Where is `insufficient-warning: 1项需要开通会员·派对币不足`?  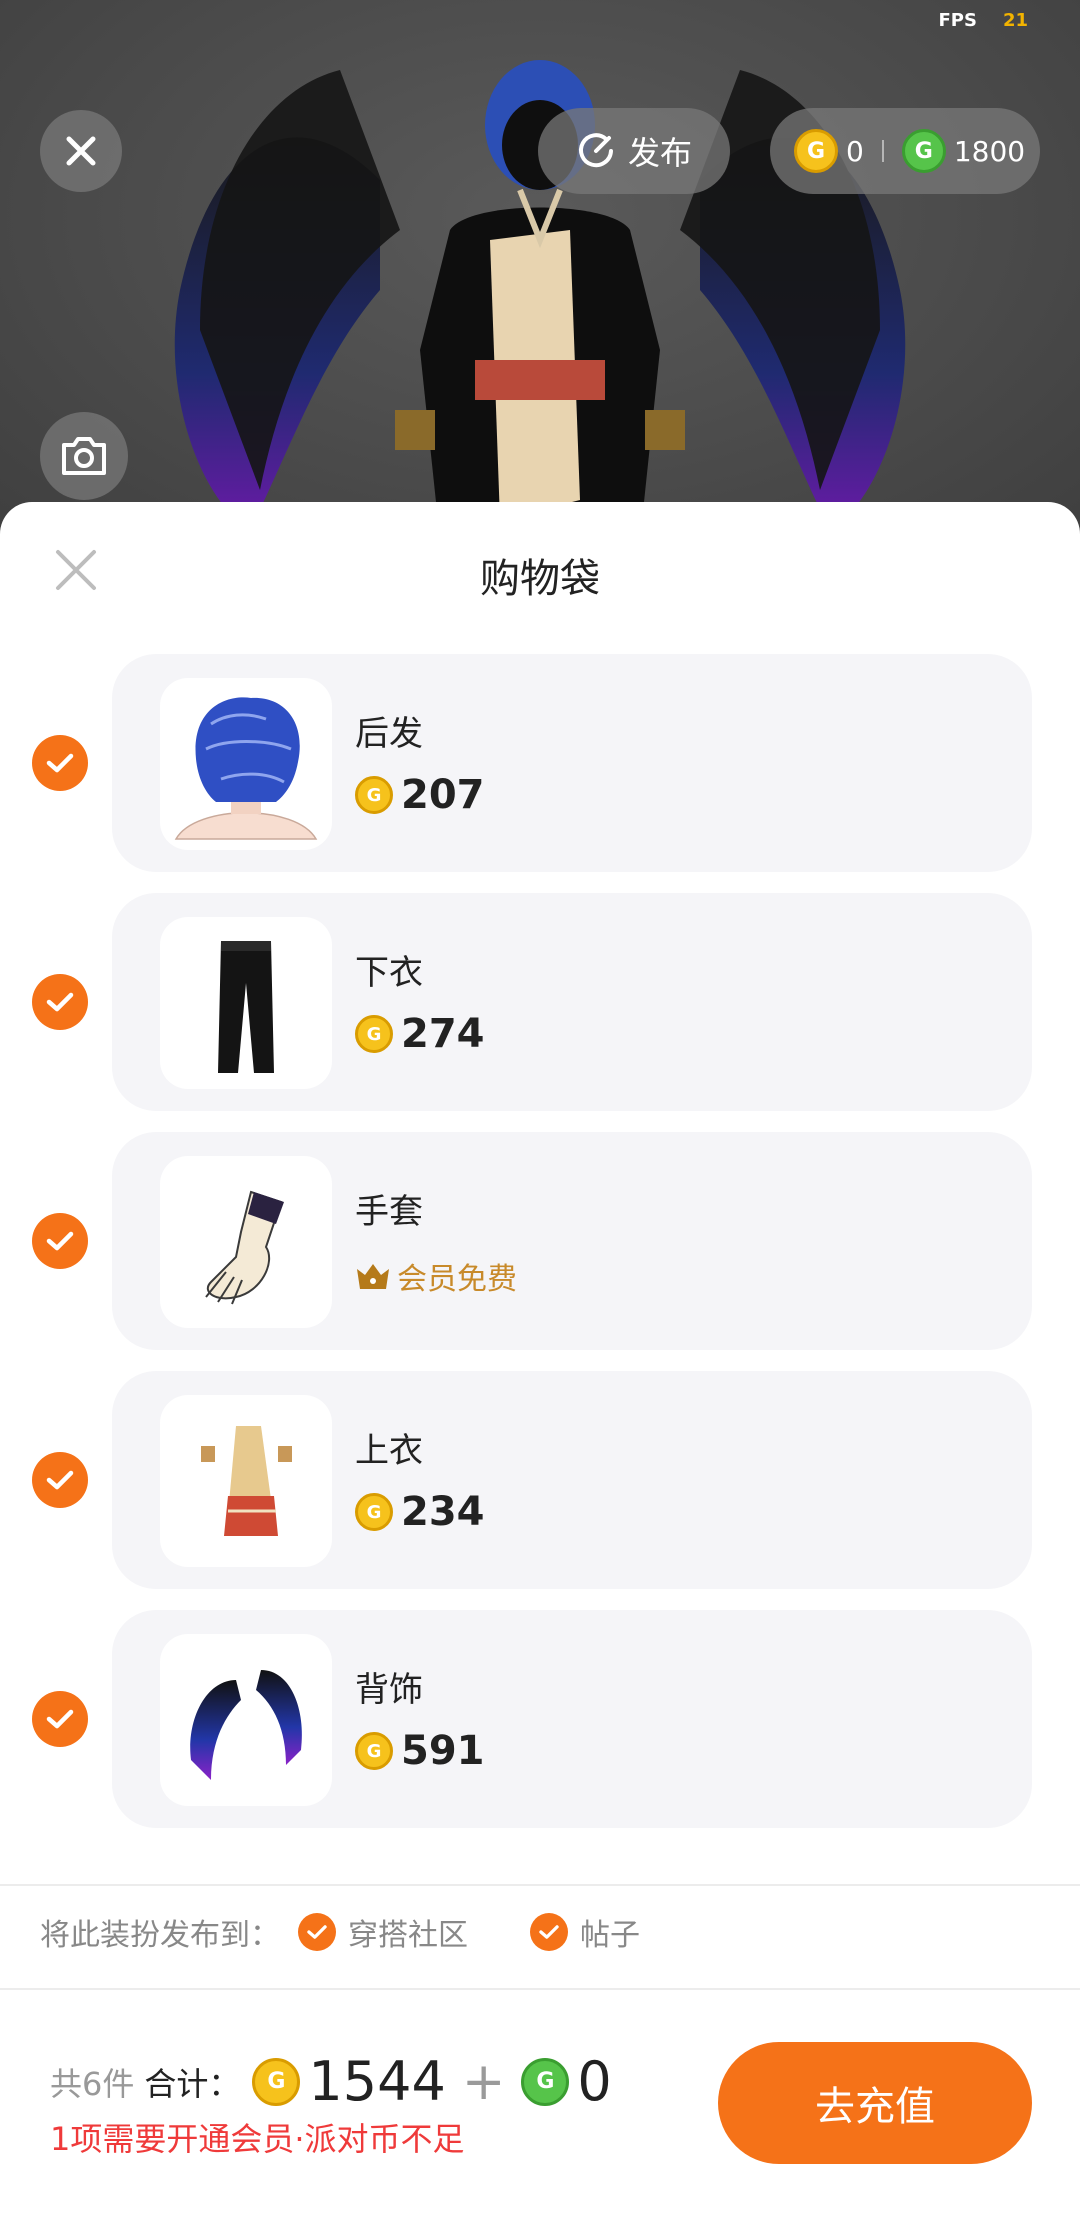 insufficient-warning: 1项需要开通会员·派对币不足 is located at coordinates (257, 2139).